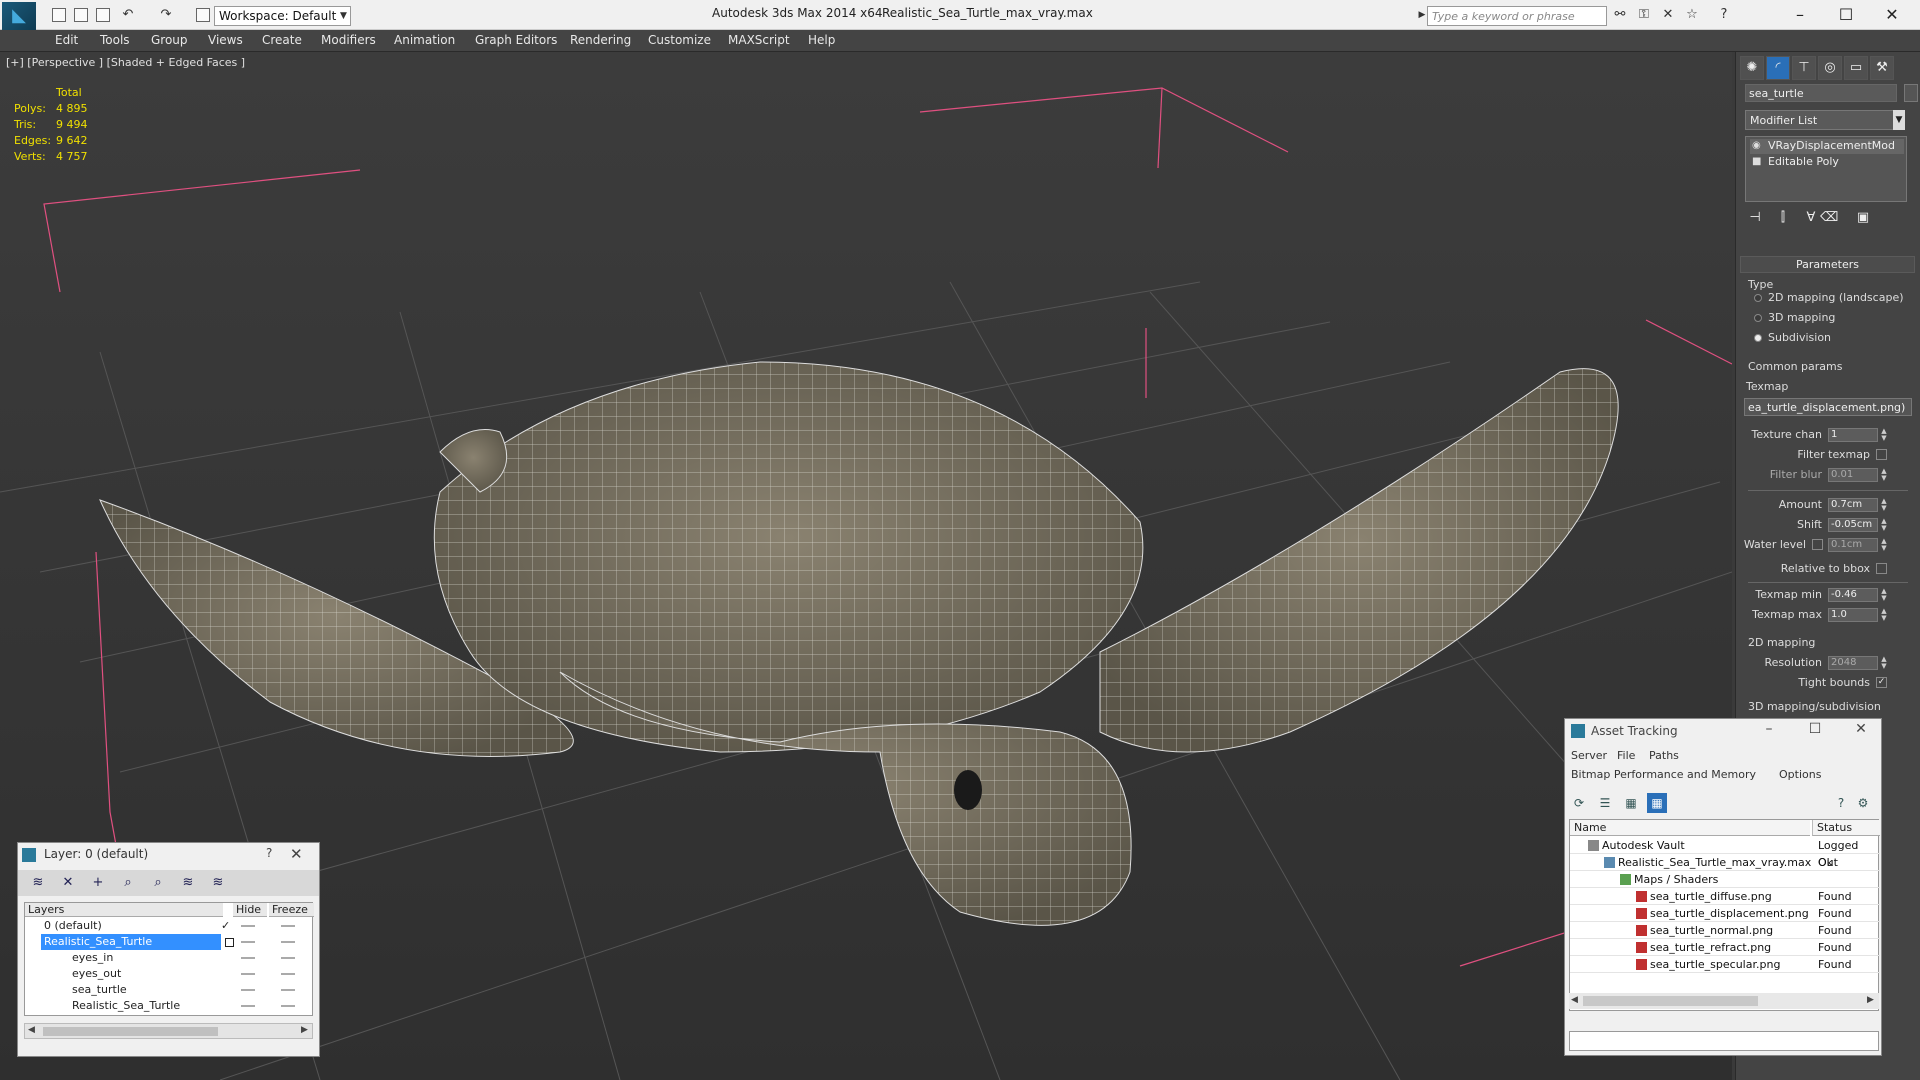 The height and width of the screenshot is (1080, 1920). I want to click on project-folder-icon, so click(203, 15).